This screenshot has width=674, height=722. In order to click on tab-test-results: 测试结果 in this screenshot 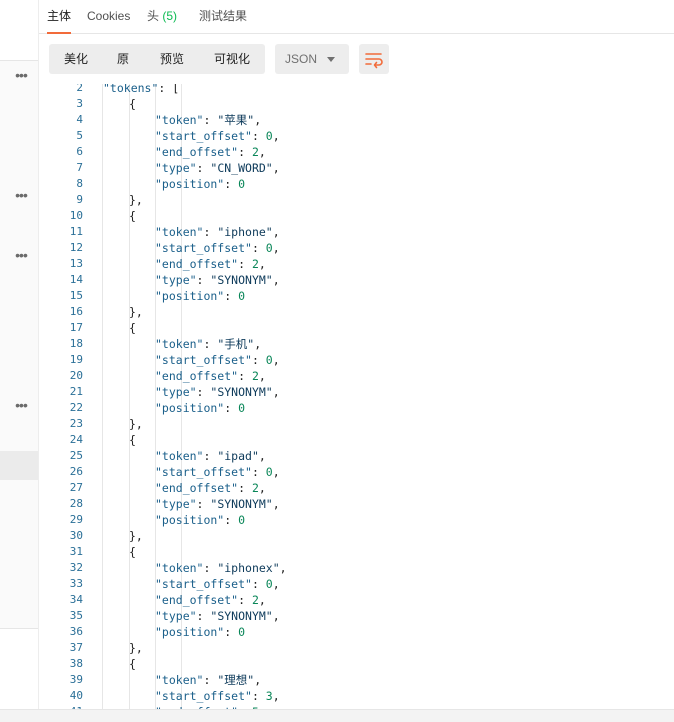, I will do `click(223, 16)`.